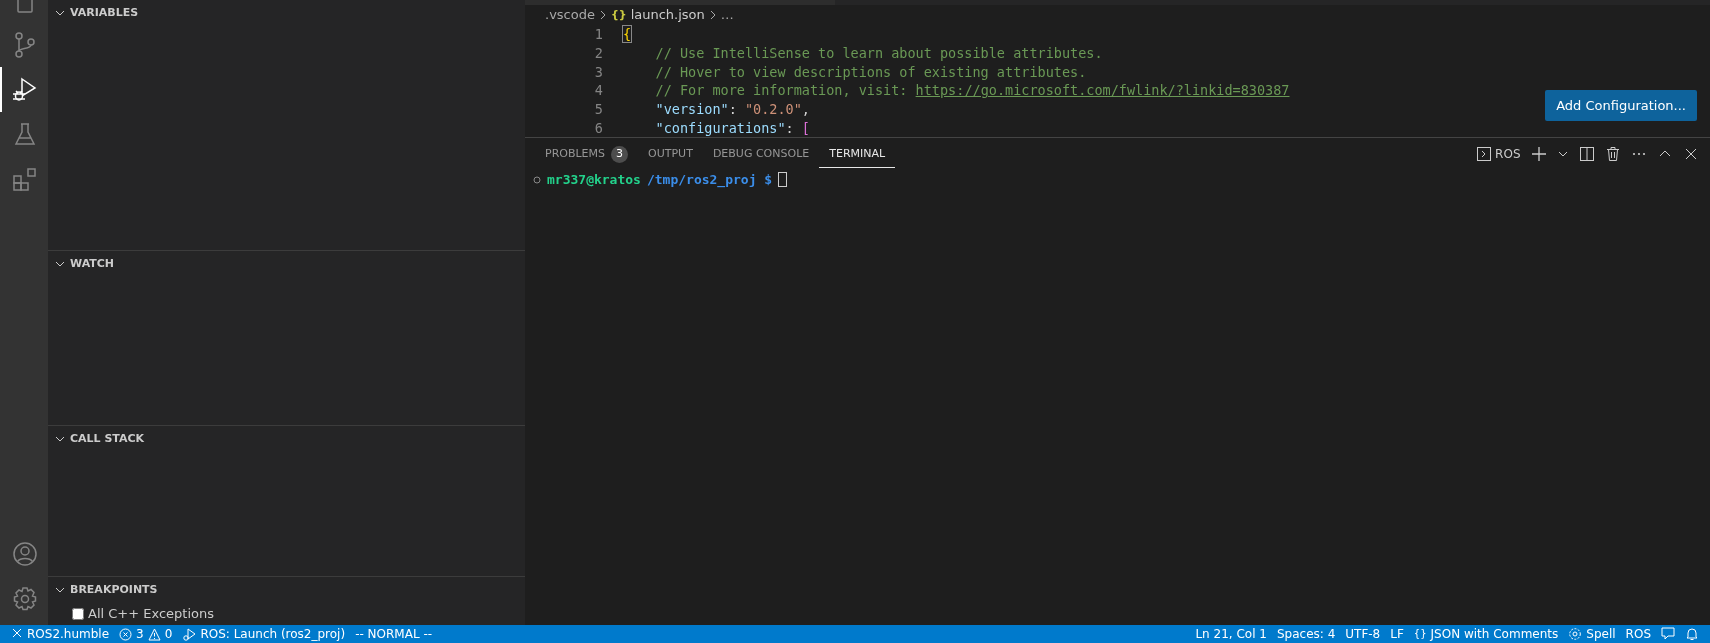 The image size is (1710, 643). Describe the element at coordinates (618, 15) in the screenshot. I see `json-file-icon: {}` at that location.